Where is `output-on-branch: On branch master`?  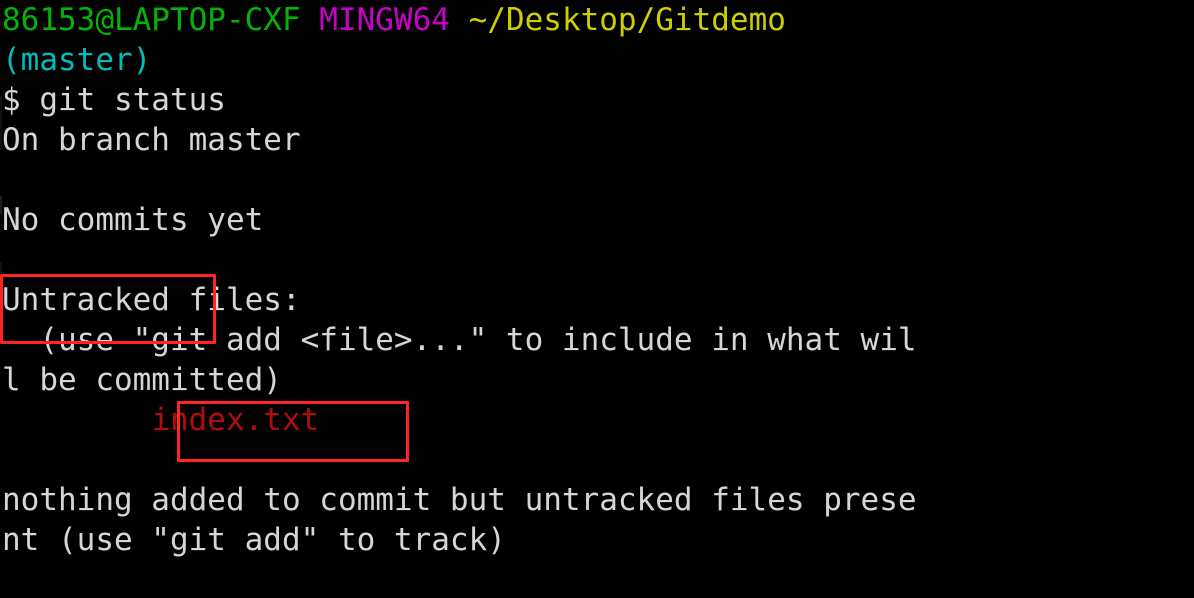 output-on-branch: On branch master is located at coordinates (151, 140).